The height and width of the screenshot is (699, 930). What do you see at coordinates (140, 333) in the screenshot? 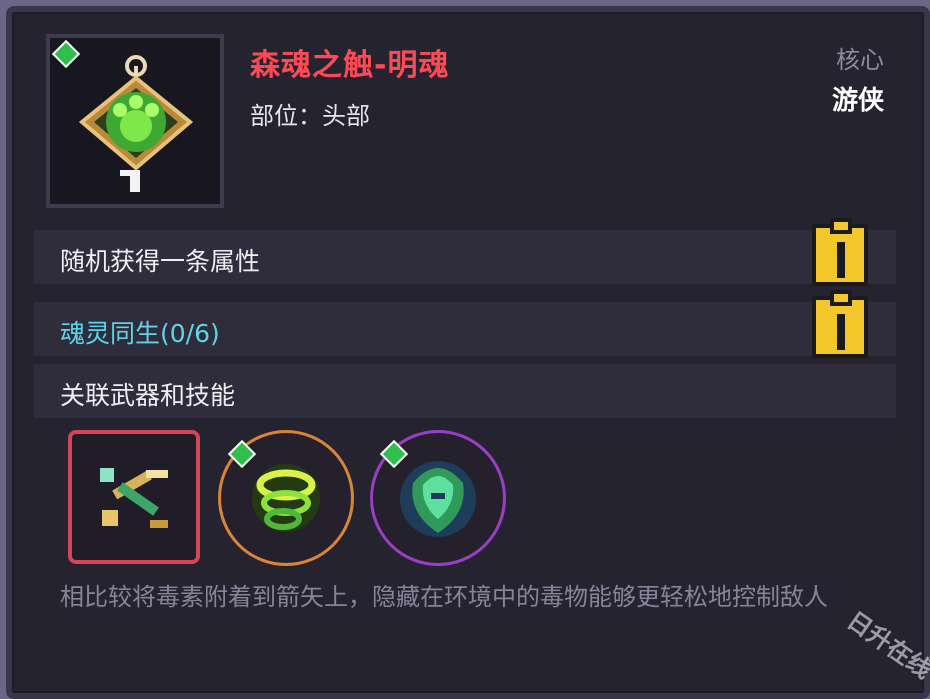
I see `soul-set-label: 魂灵同生(0/6)` at bounding box center [140, 333].